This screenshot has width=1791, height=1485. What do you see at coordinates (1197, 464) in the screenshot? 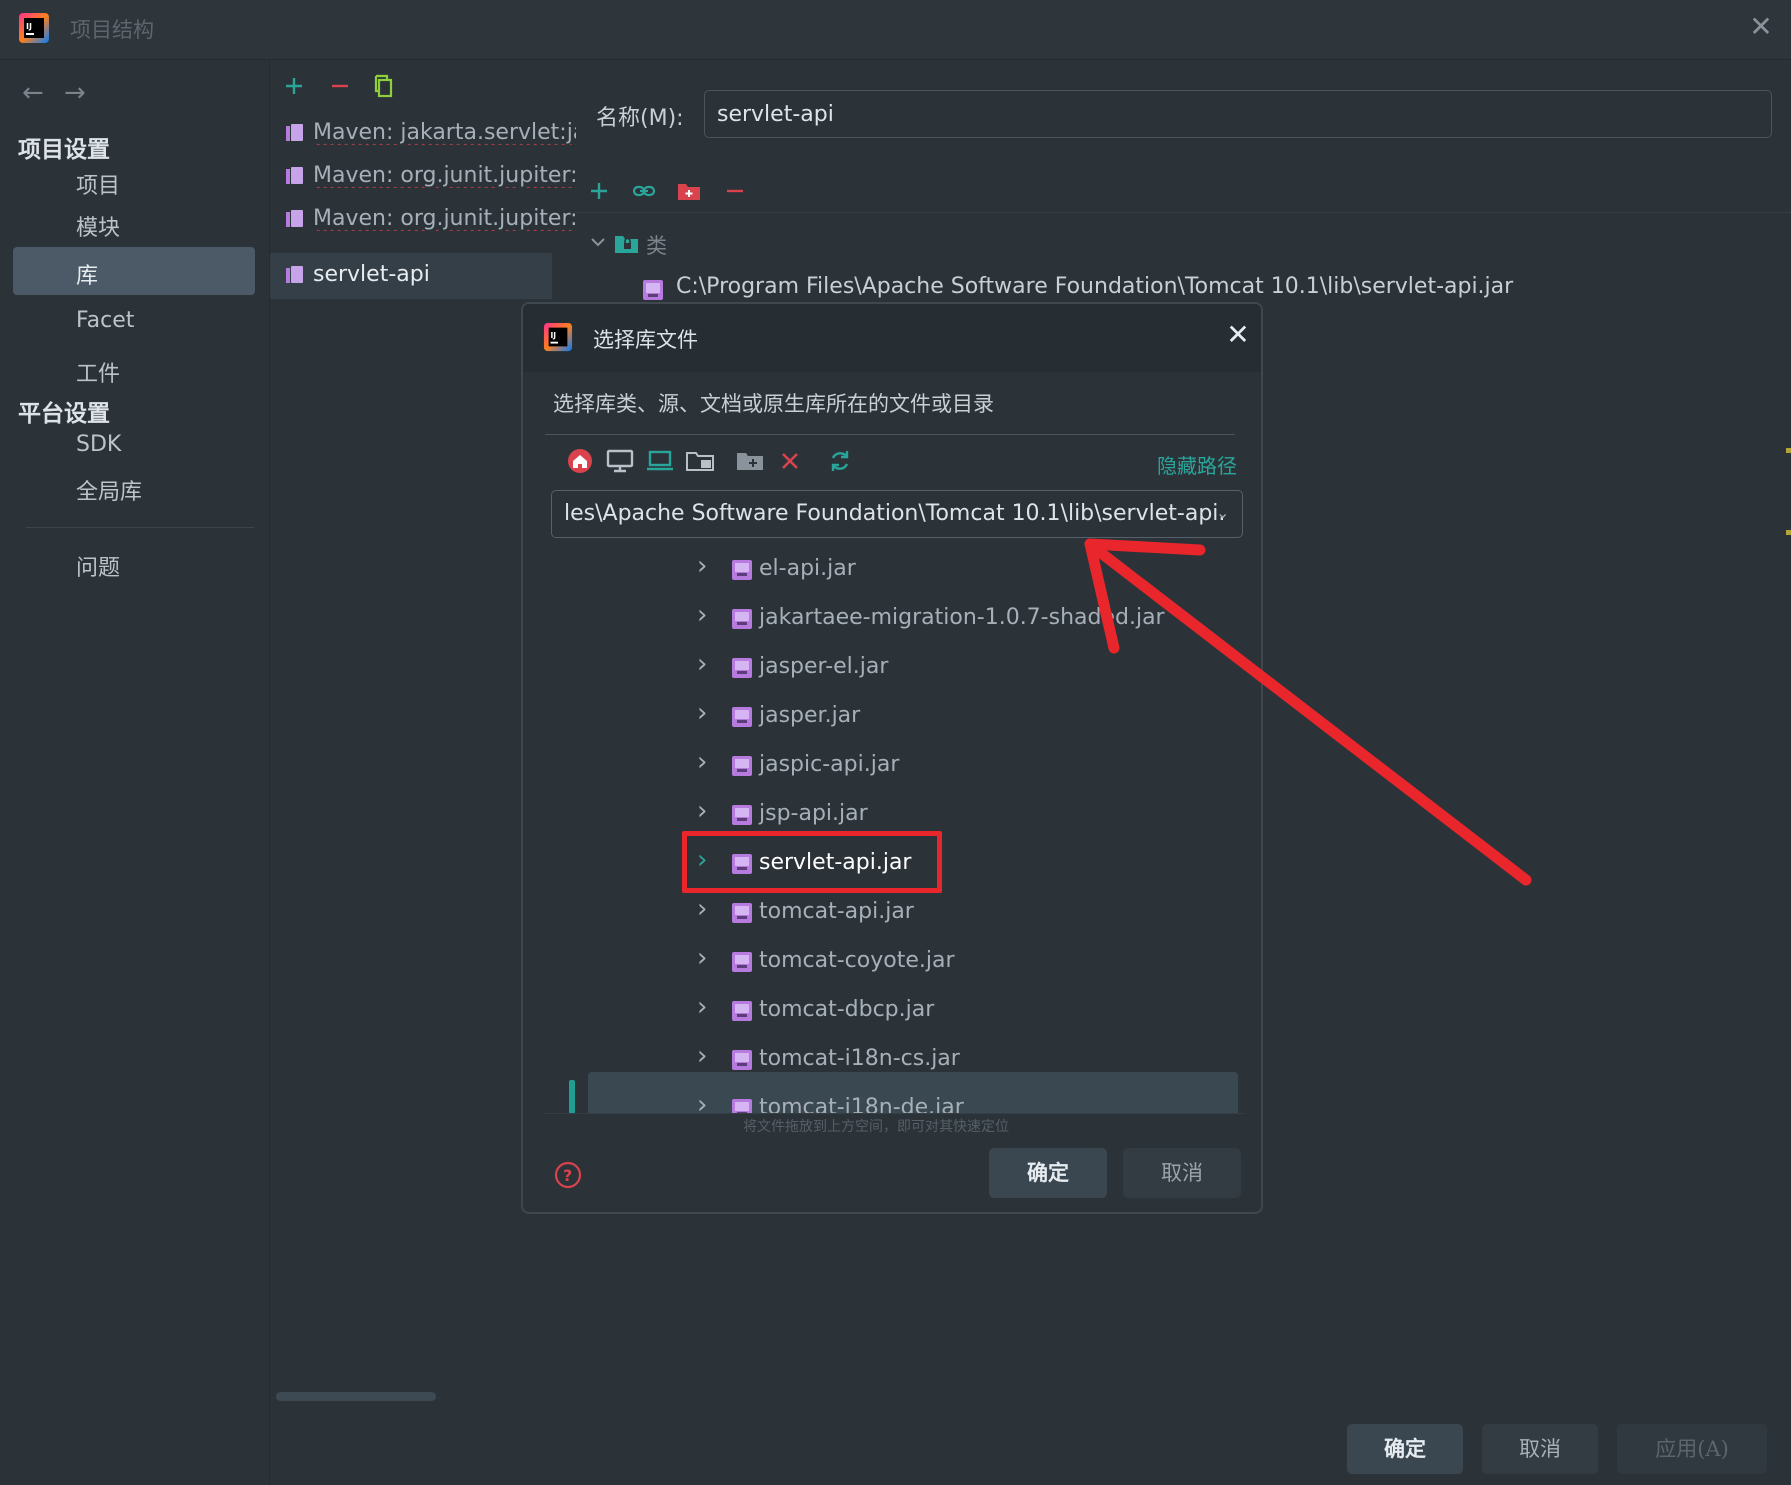
I see `hide-path-link: 隐藏路径` at bounding box center [1197, 464].